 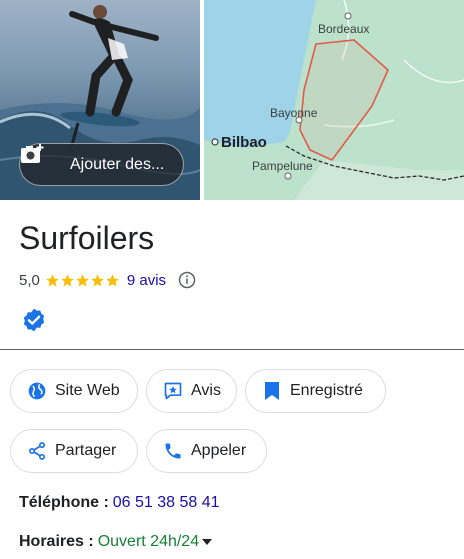 What do you see at coordinates (187, 280) in the screenshot?
I see `info-icon` at bounding box center [187, 280].